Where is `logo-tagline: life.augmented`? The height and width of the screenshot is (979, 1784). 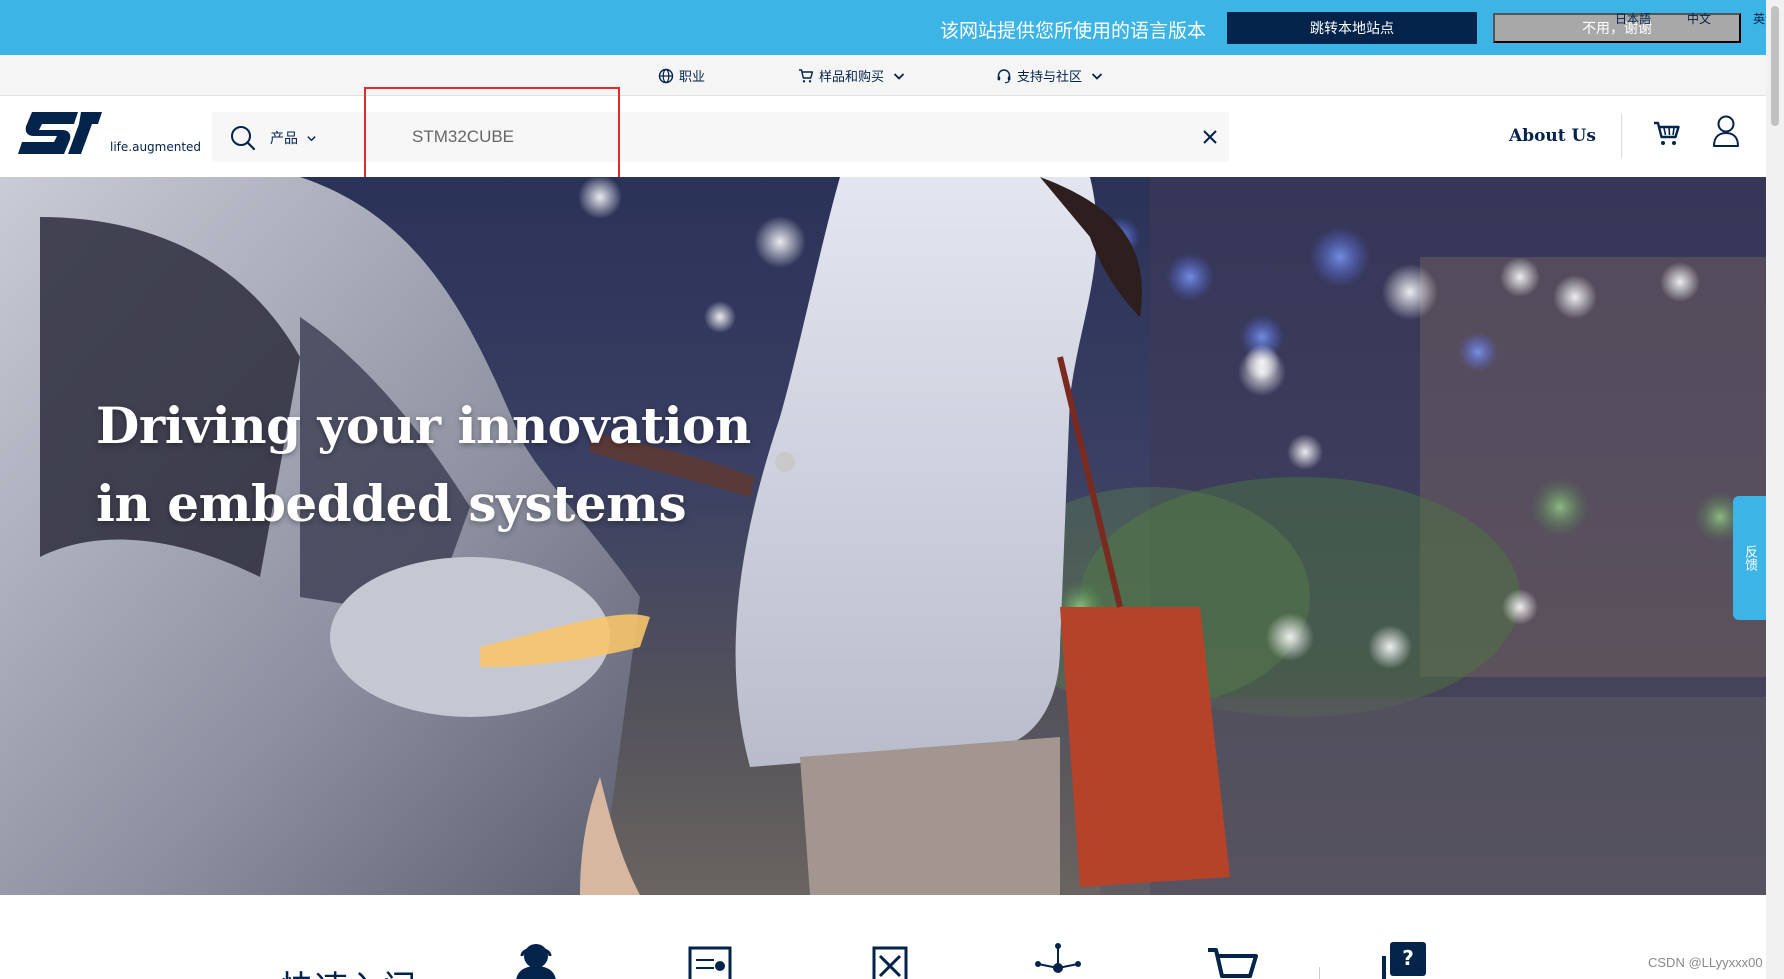 logo-tagline: life.augmented is located at coordinates (156, 147).